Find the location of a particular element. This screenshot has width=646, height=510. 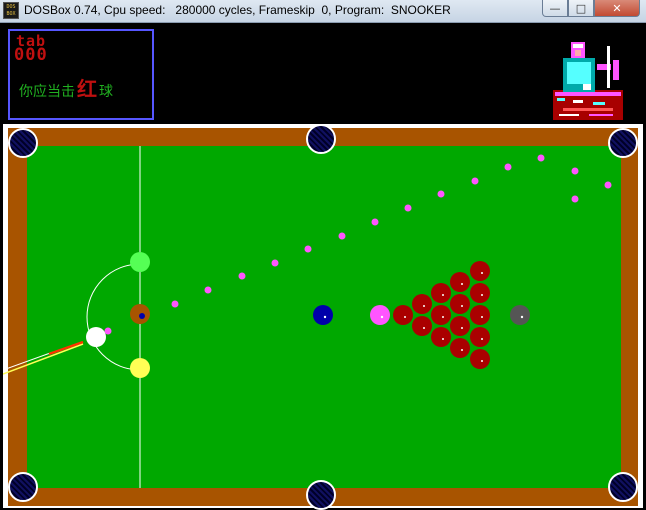

black-ball is located at coordinates (520, 315).